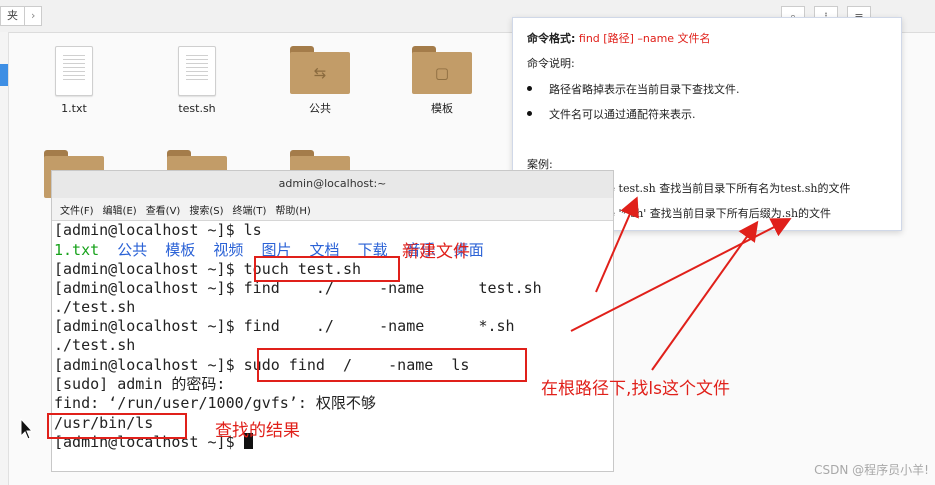 This screenshot has width=935, height=485. What do you see at coordinates (871, 470) in the screenshot?
I see `watermark: CSDN @程序员小羊!` at bounding box center [871, 470].